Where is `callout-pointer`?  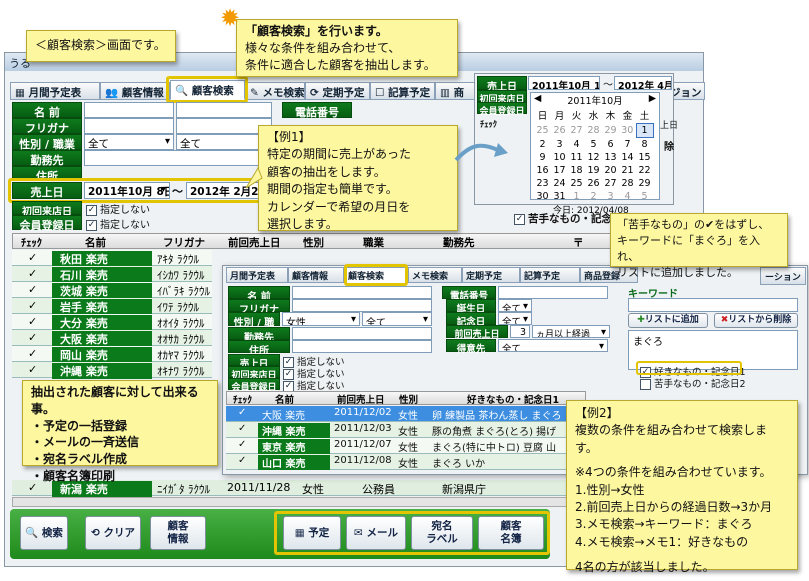 callout-pointer is located at coordinates (254, 177).